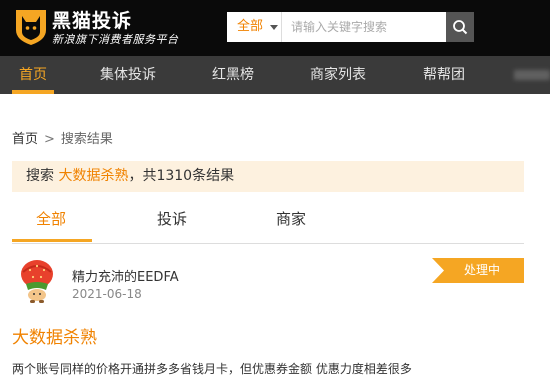 The width and height of the screenshot is (550, 386). What do you see at coordinates (275, 75) in the screenshot?
I see `main-nav: 首页 集体投诉 红黑榜 商家列表 帮帮团` at bounding box center [275, 75].